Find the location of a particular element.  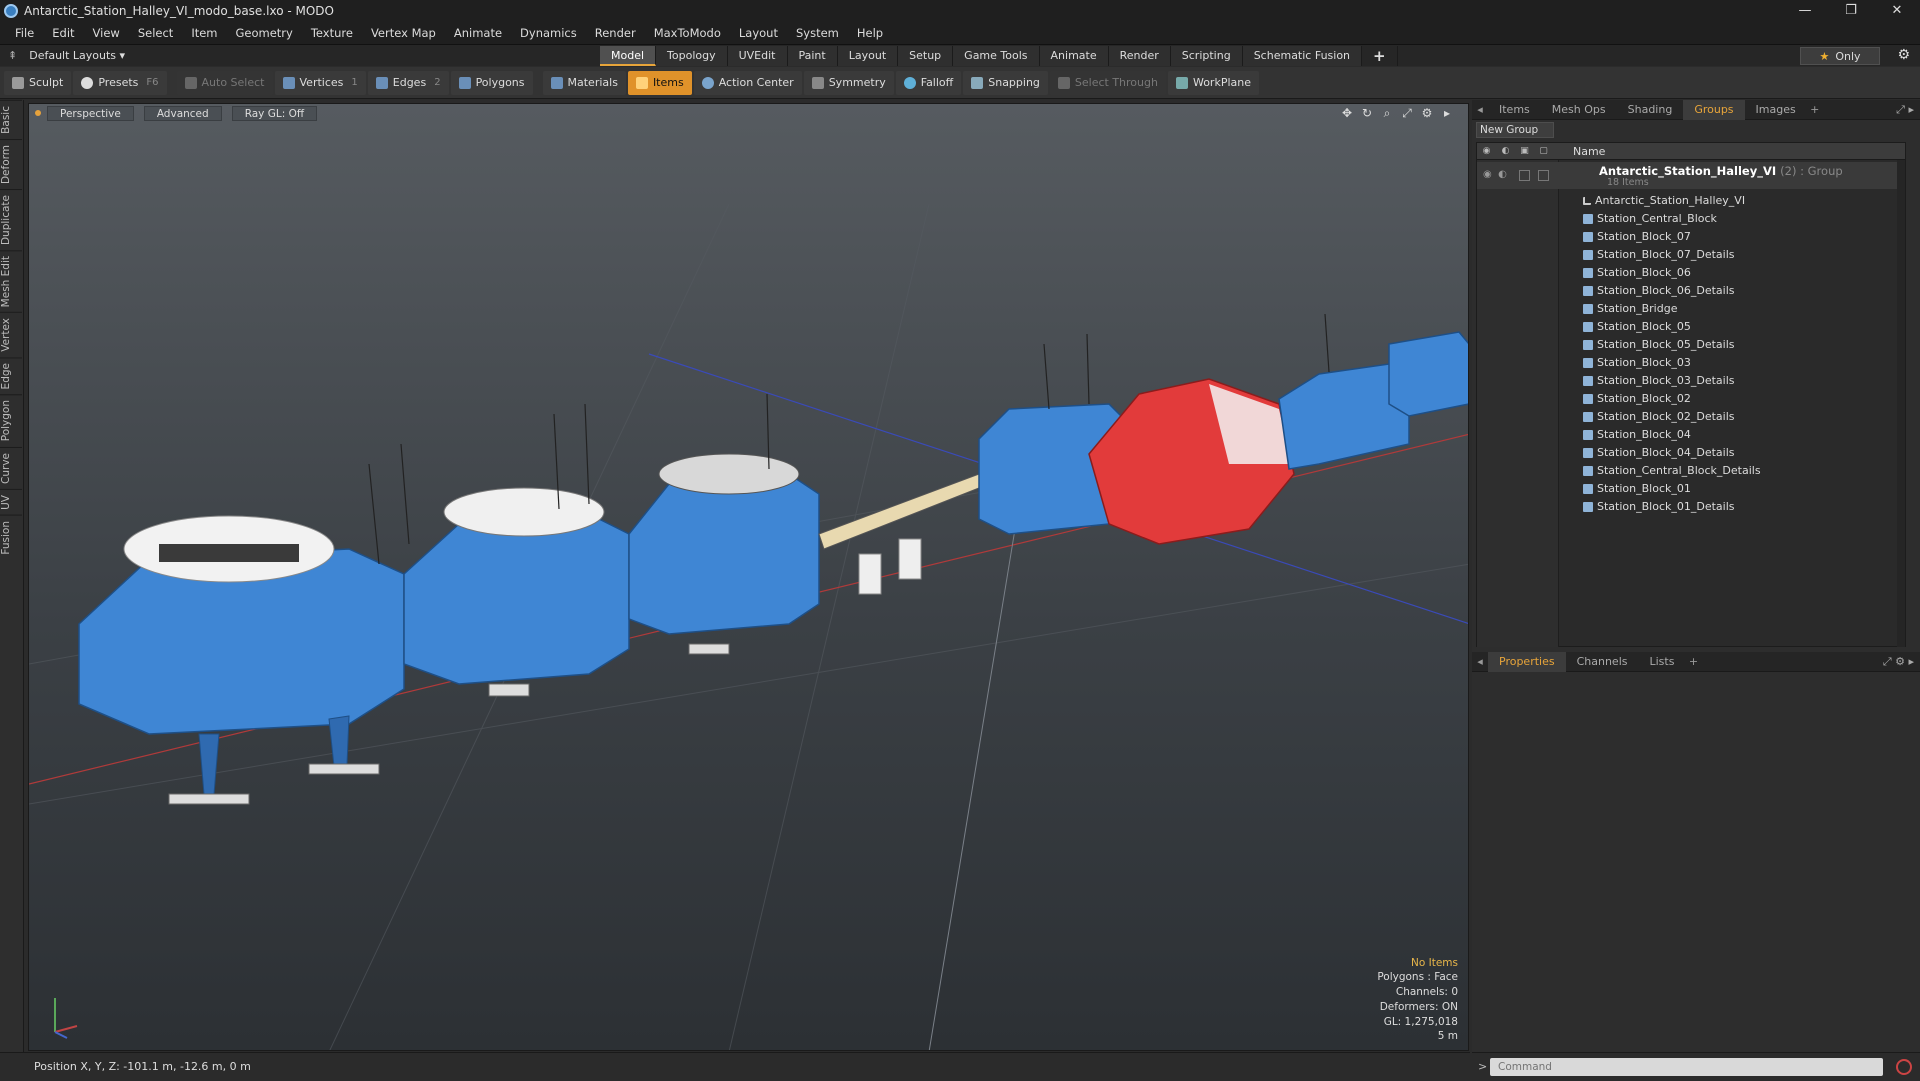

list-item: Antarctic_Station_Halley_VI is located at coordinates (1665, 201).